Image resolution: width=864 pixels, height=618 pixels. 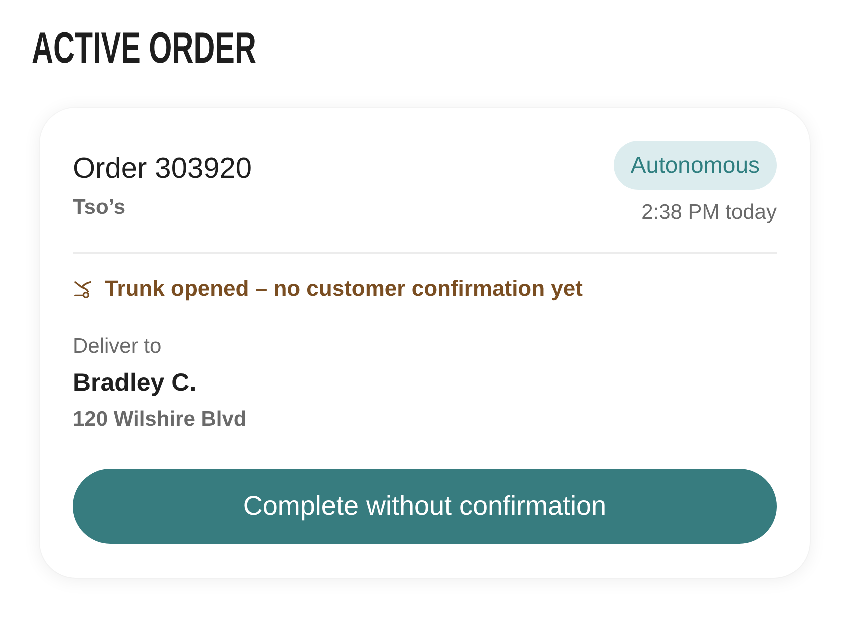 I want to click on complete-button: Complete without confirmation, so click(x=425, y=506).